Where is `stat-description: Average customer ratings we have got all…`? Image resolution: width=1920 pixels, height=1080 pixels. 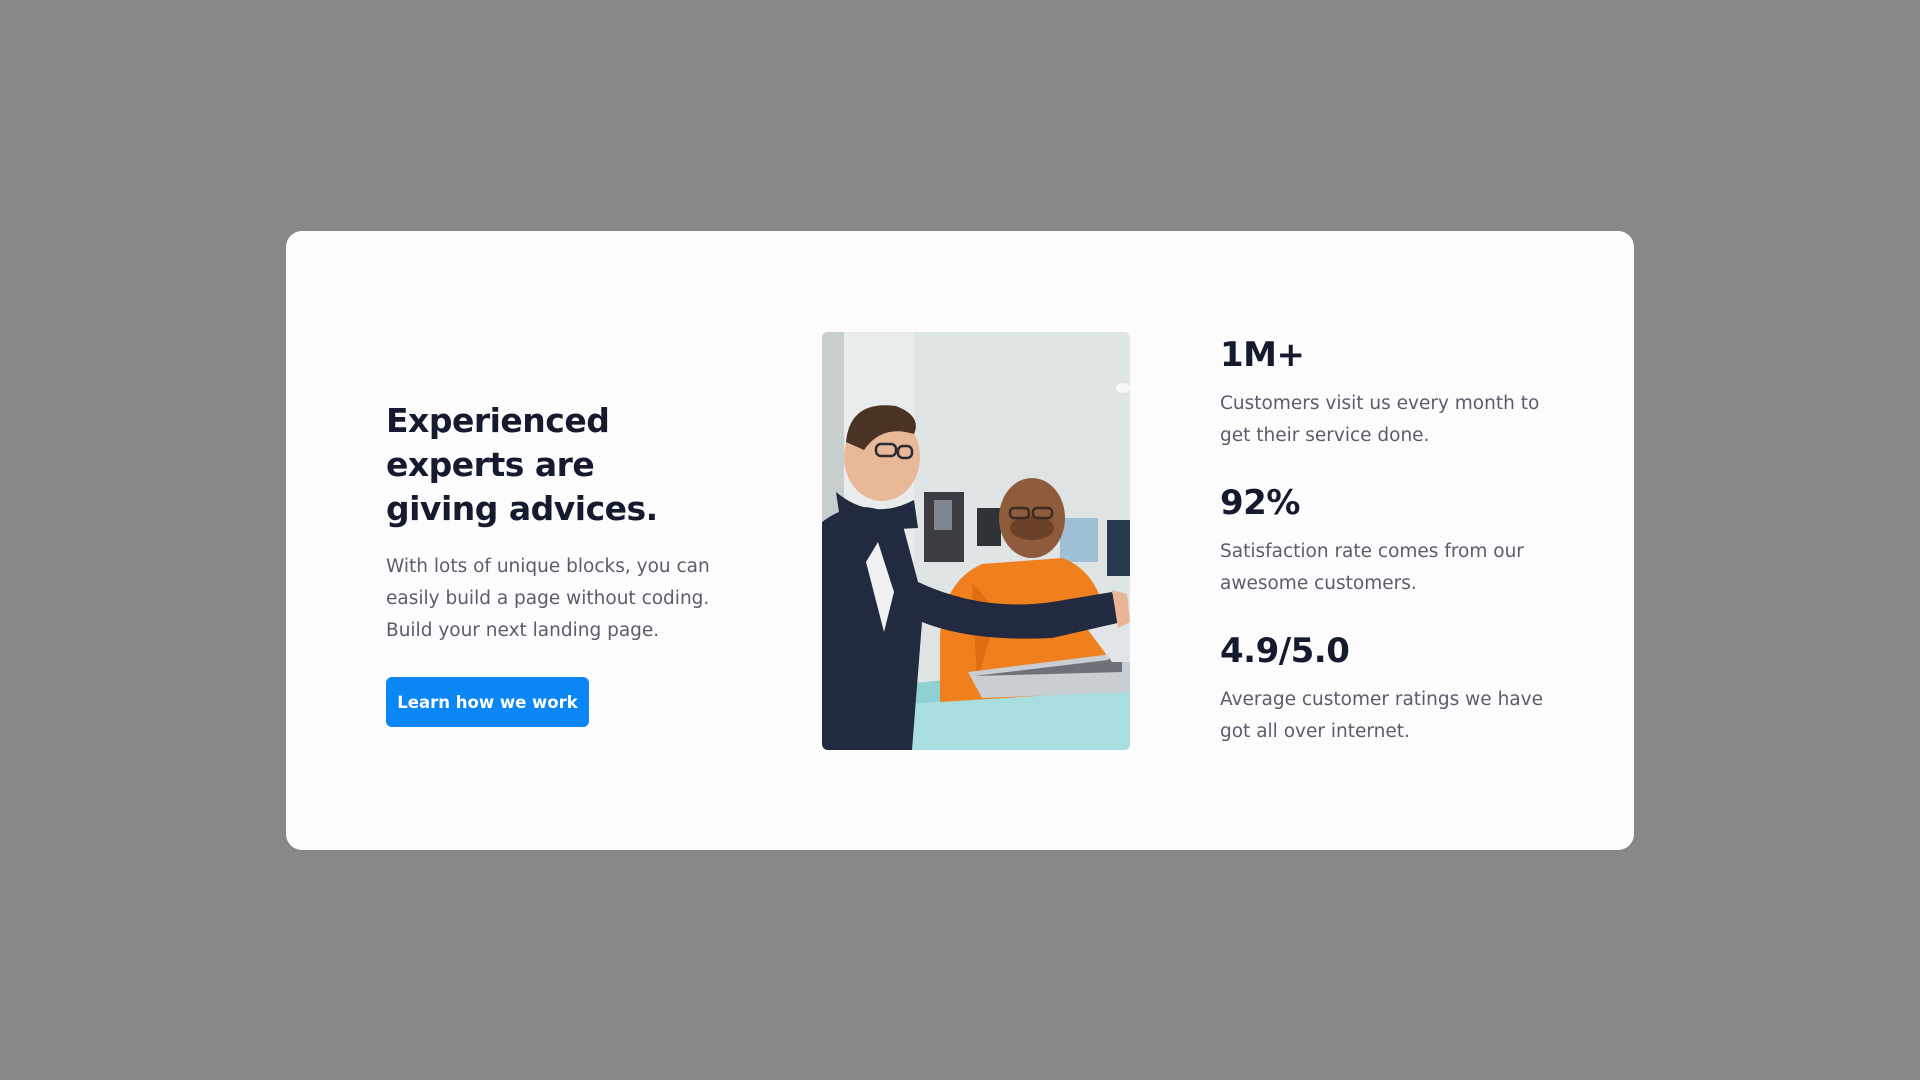 stat-description: Average customer ratings we have got all… is located at coordinates (1381, 715).